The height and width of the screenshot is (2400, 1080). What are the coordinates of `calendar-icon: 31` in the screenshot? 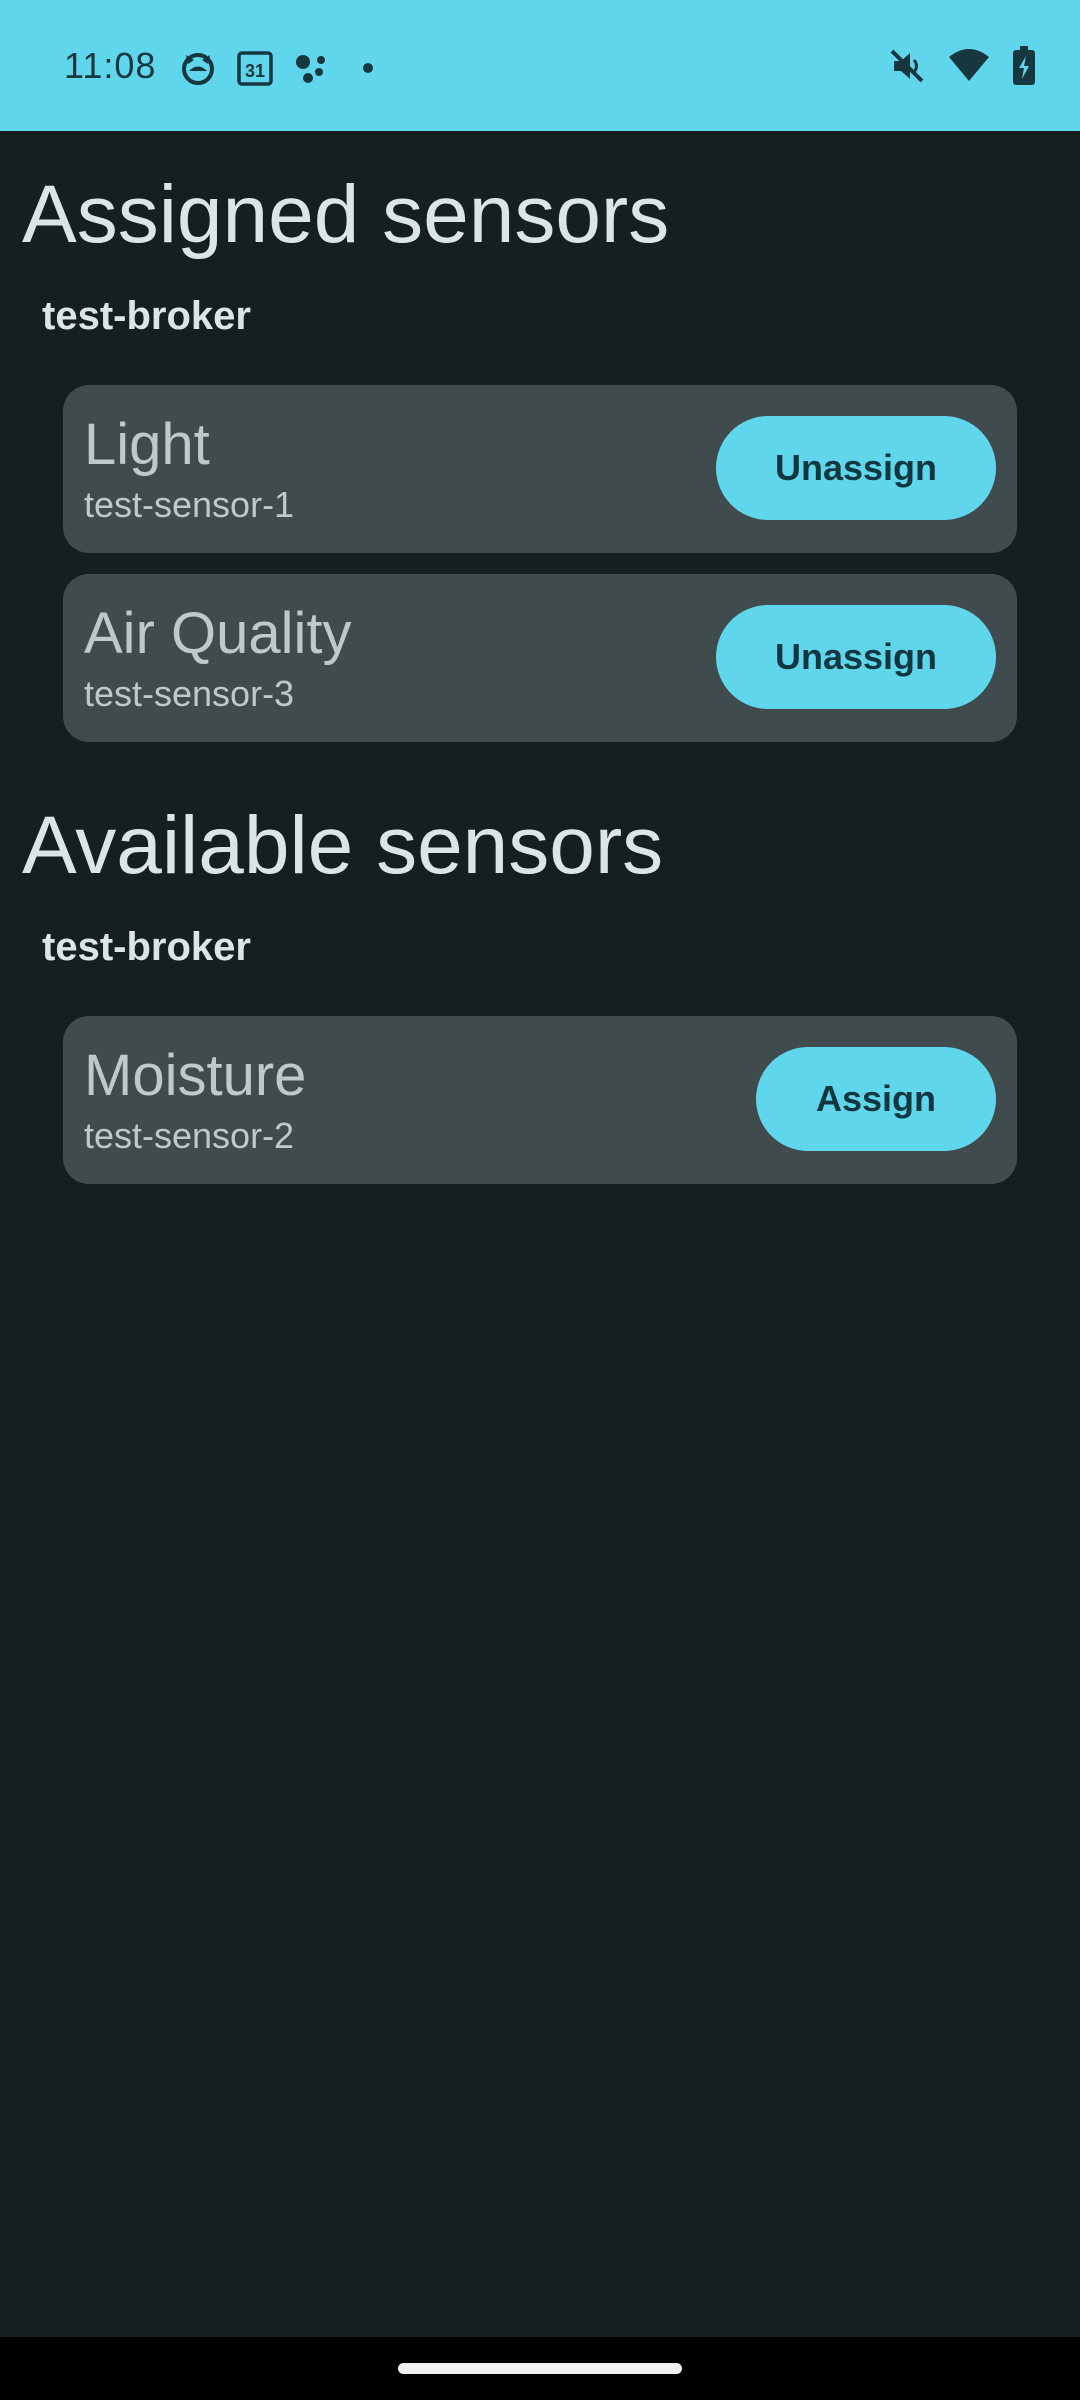 It's located at (255, 68).